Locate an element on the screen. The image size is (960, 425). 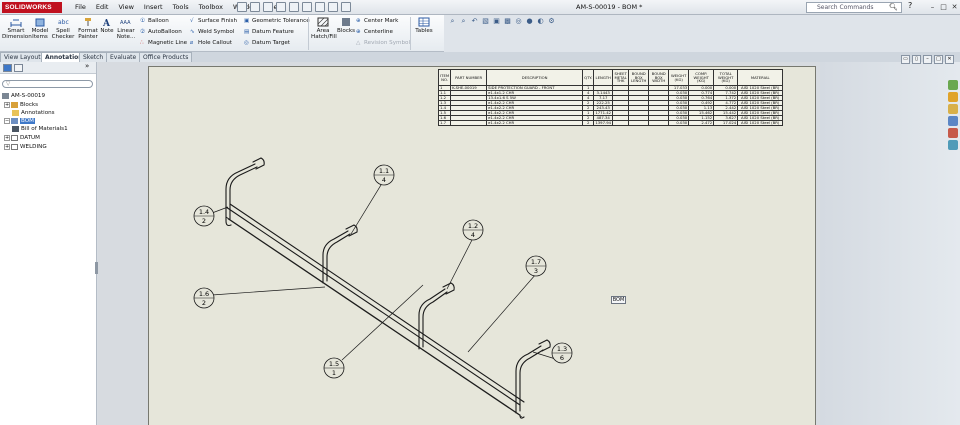
save-icon is located at coordinates (268, 7).